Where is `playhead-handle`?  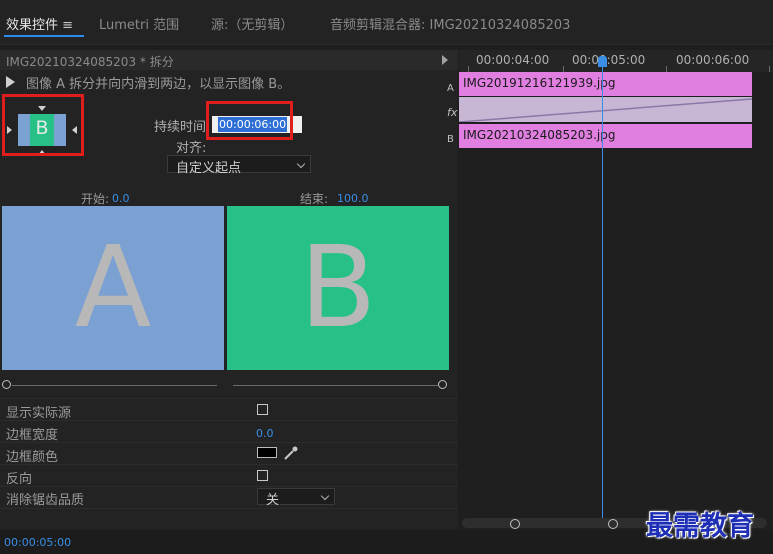
playhead-handle is located at coordinates (602, 61).